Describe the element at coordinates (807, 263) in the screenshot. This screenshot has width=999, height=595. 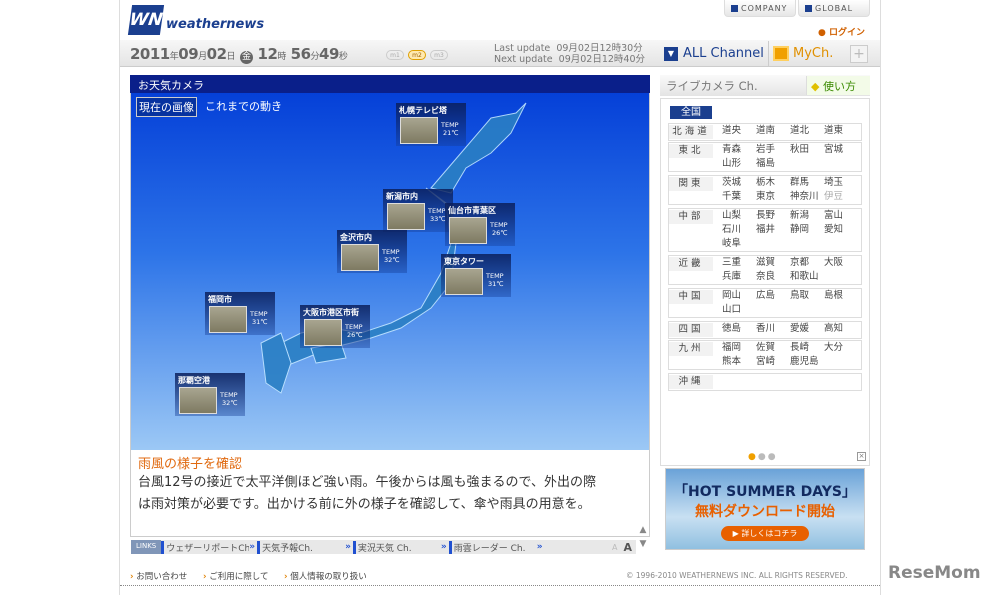
I see `area-link: 京都` at that location.